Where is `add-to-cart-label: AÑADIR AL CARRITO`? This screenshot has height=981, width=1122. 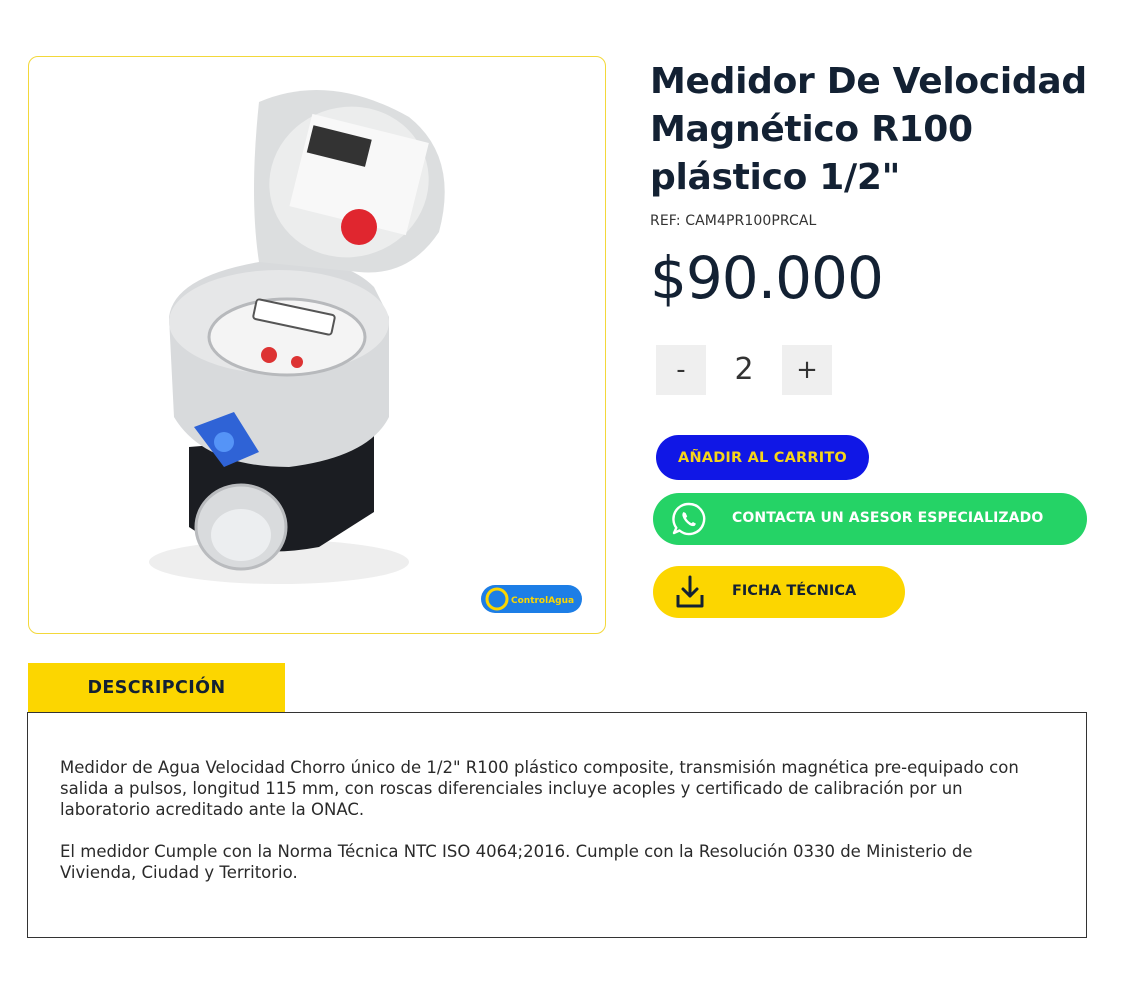
add-to-cart-label: AÑADIR AL CARRITO is located at coordinates (762, 457).